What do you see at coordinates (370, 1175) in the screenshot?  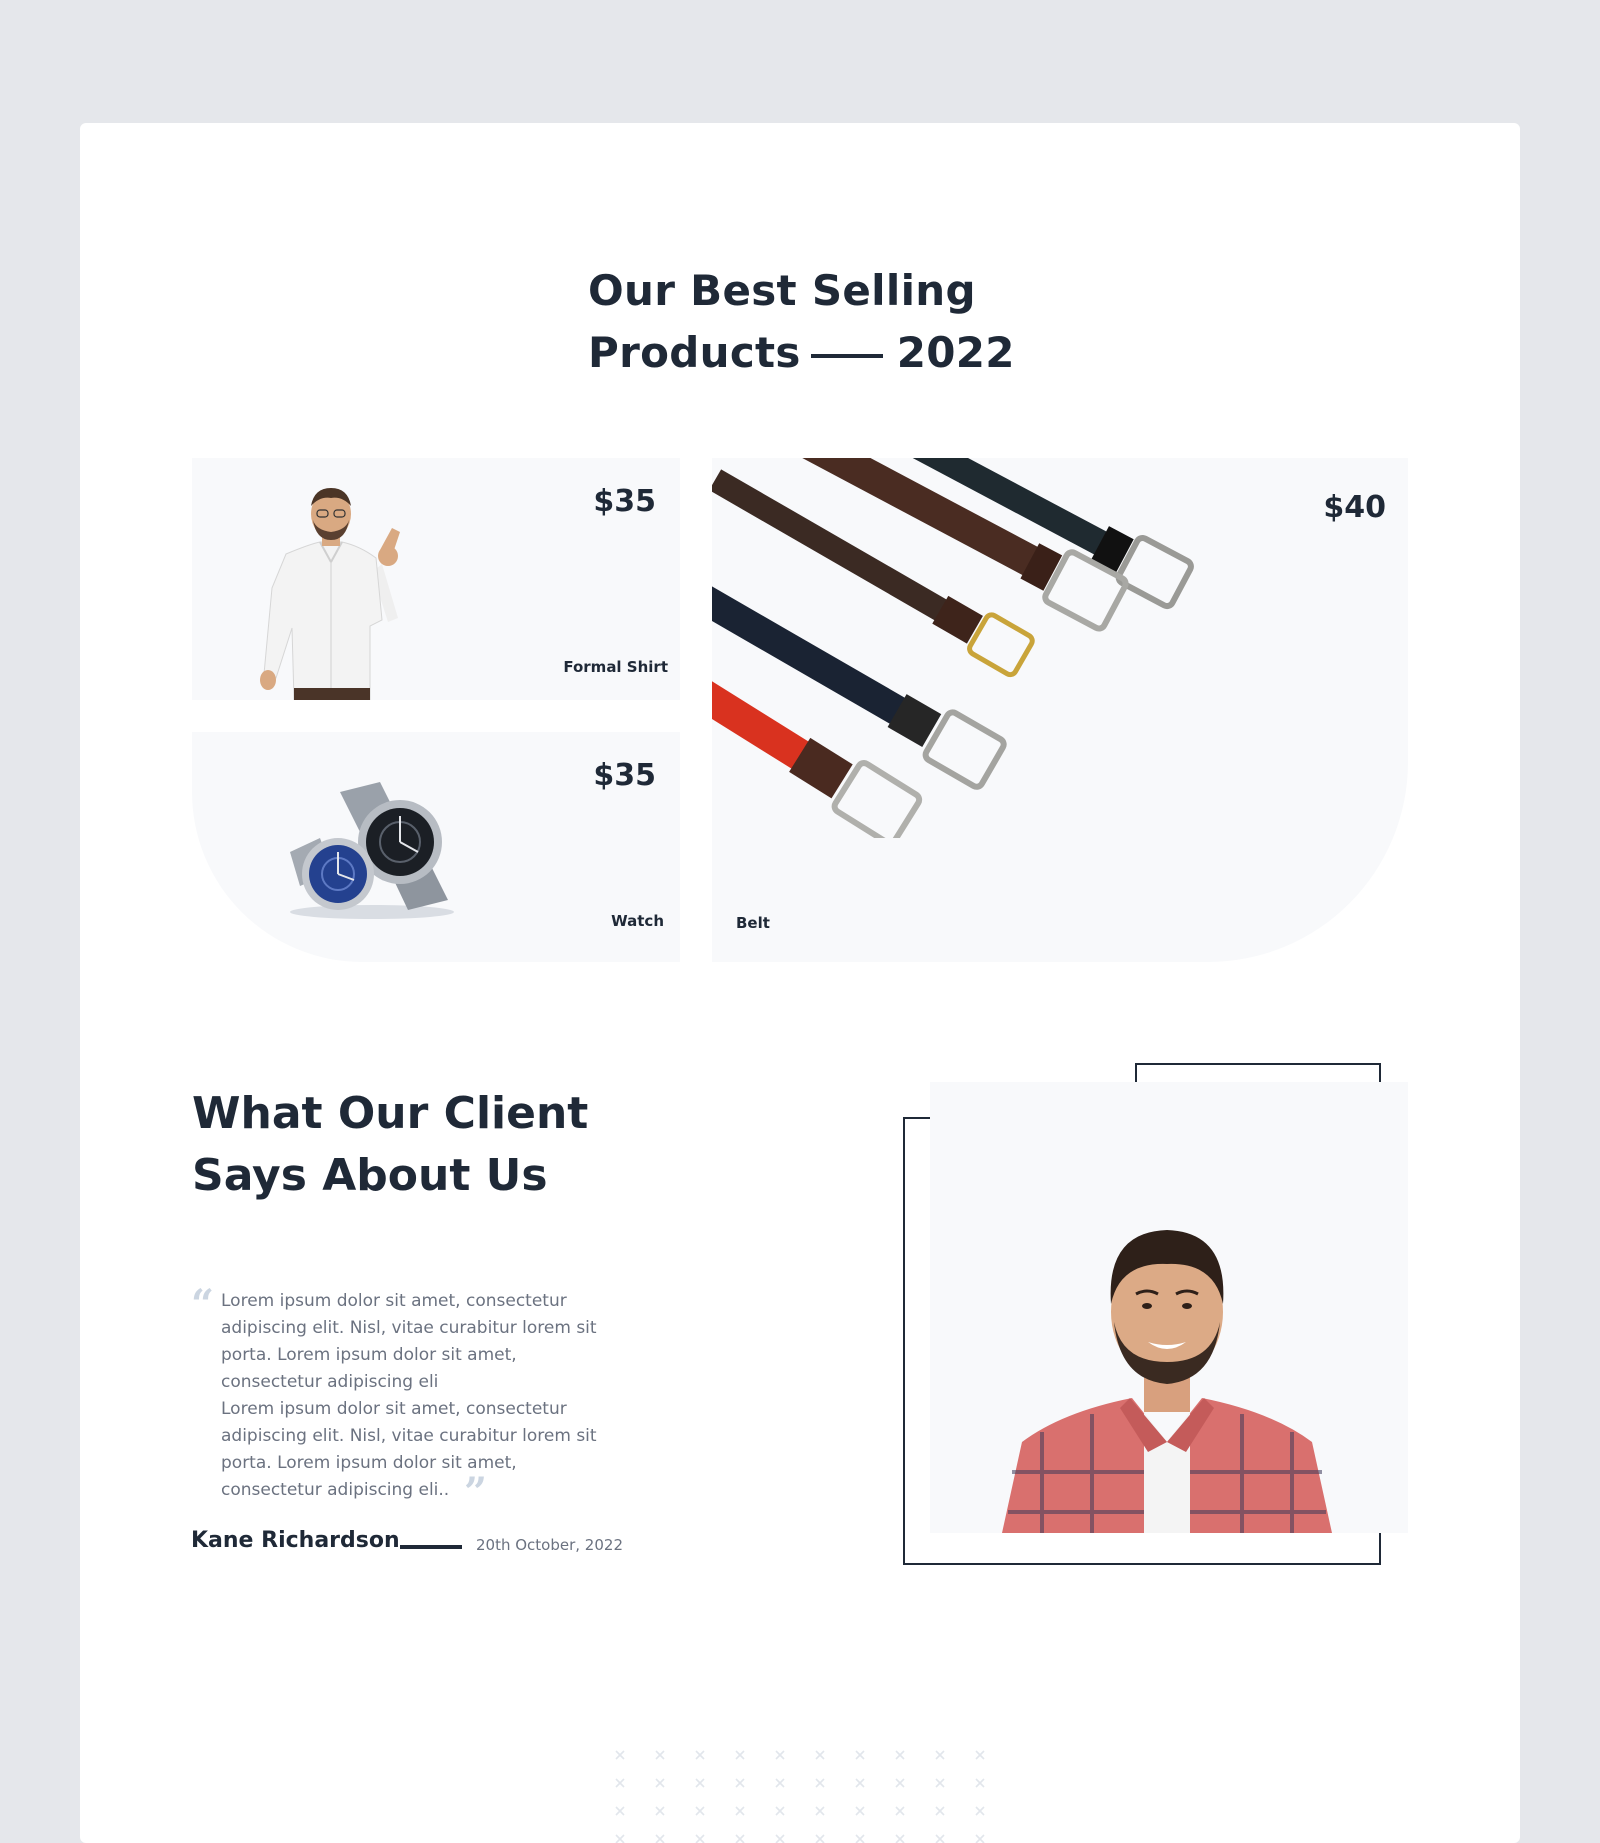 I see `testimonial-title-line-2: Says About Us` at bounding box center [370, 1175].